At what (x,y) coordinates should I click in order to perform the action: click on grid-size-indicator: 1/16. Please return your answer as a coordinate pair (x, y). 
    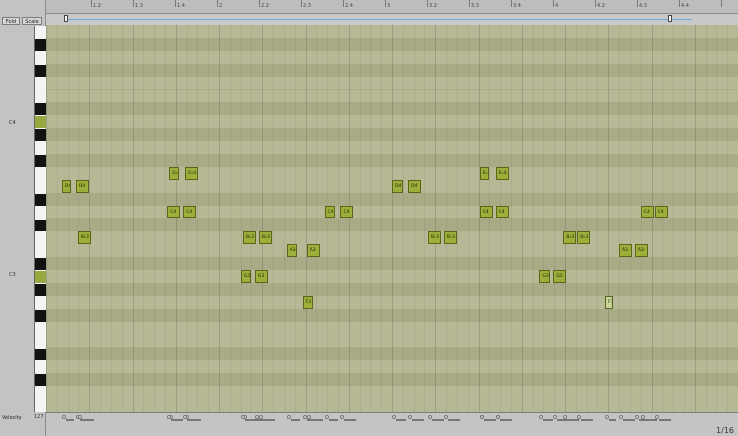
    Looking at the image, I should click on (725, 430).